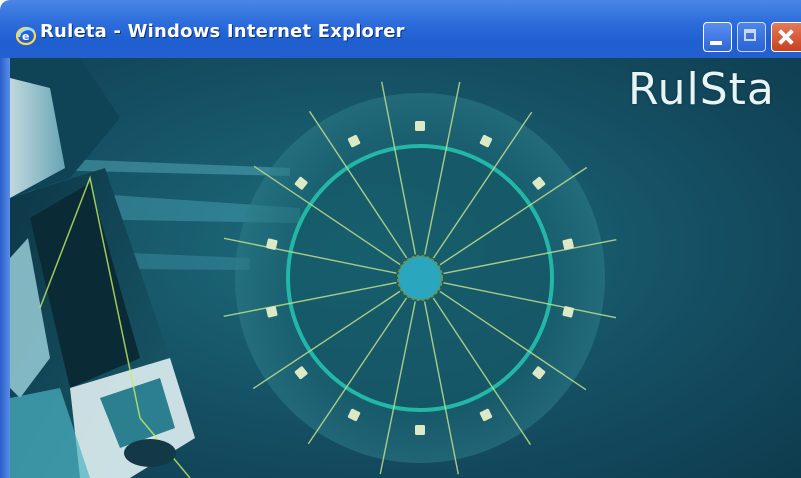  Describe the element at coordinates (5, 268) in the screenshot. I see `window-frame` at that location.